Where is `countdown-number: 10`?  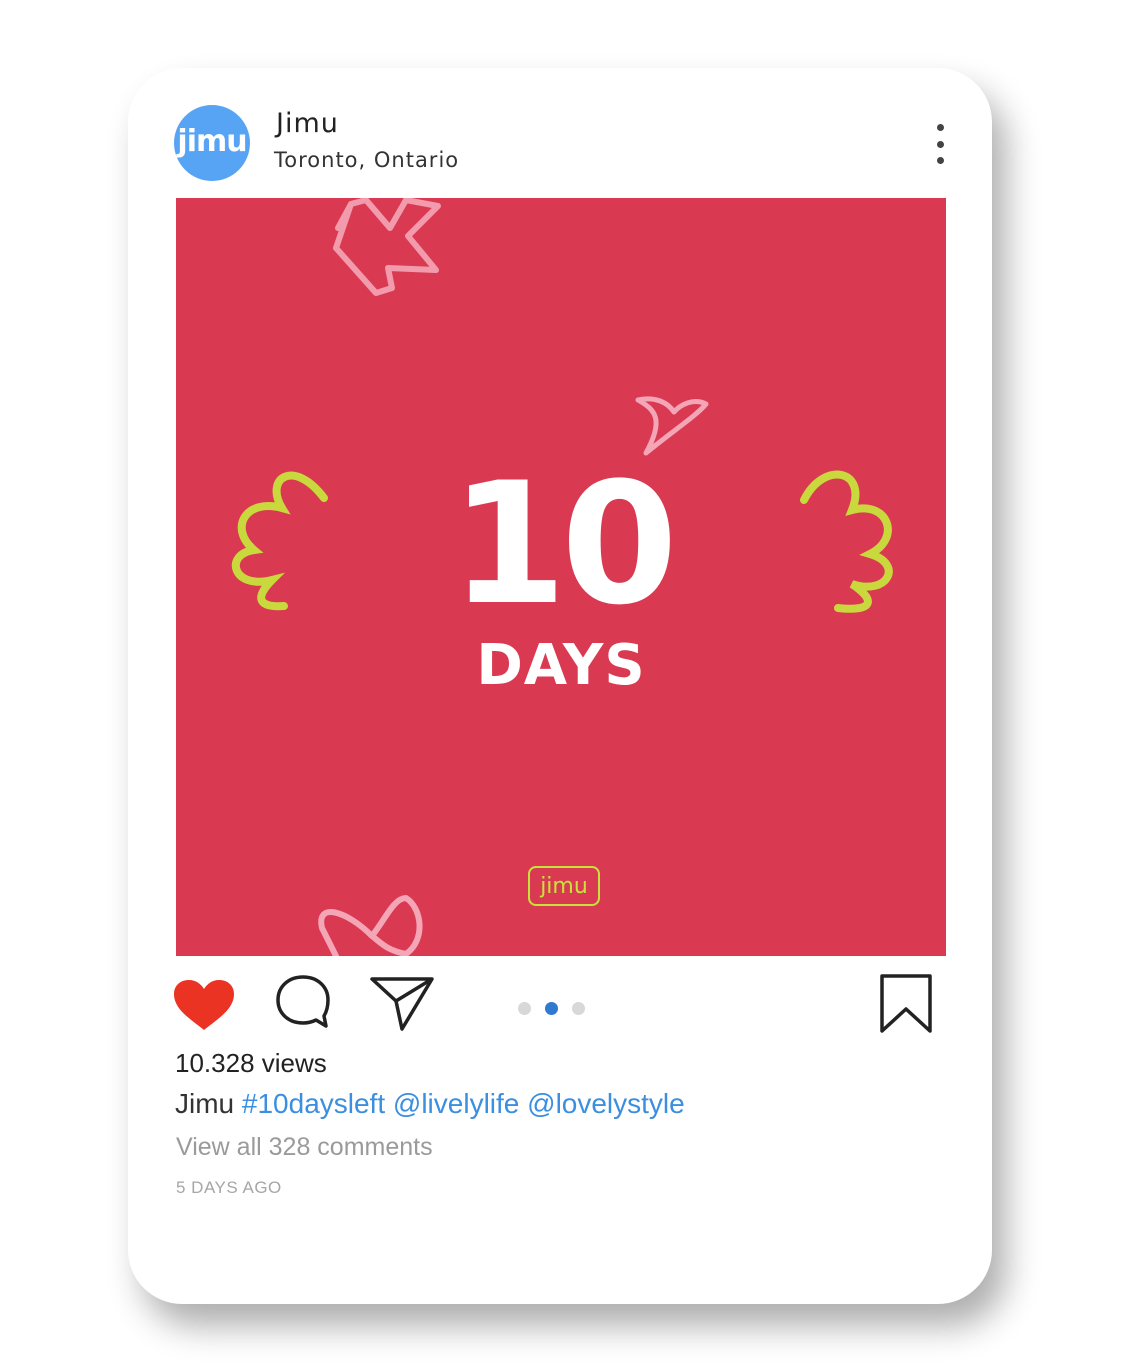
countdown-number: 10 is located at coordinates (564, 544).